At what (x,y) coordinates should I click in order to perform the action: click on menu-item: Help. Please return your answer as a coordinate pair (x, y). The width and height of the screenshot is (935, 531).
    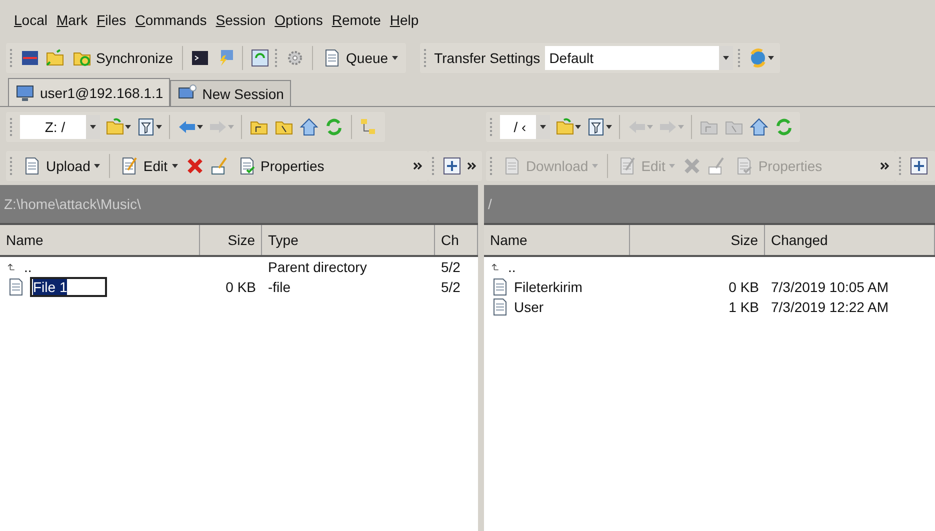
    Looking at the image, I should click on (404, 20).